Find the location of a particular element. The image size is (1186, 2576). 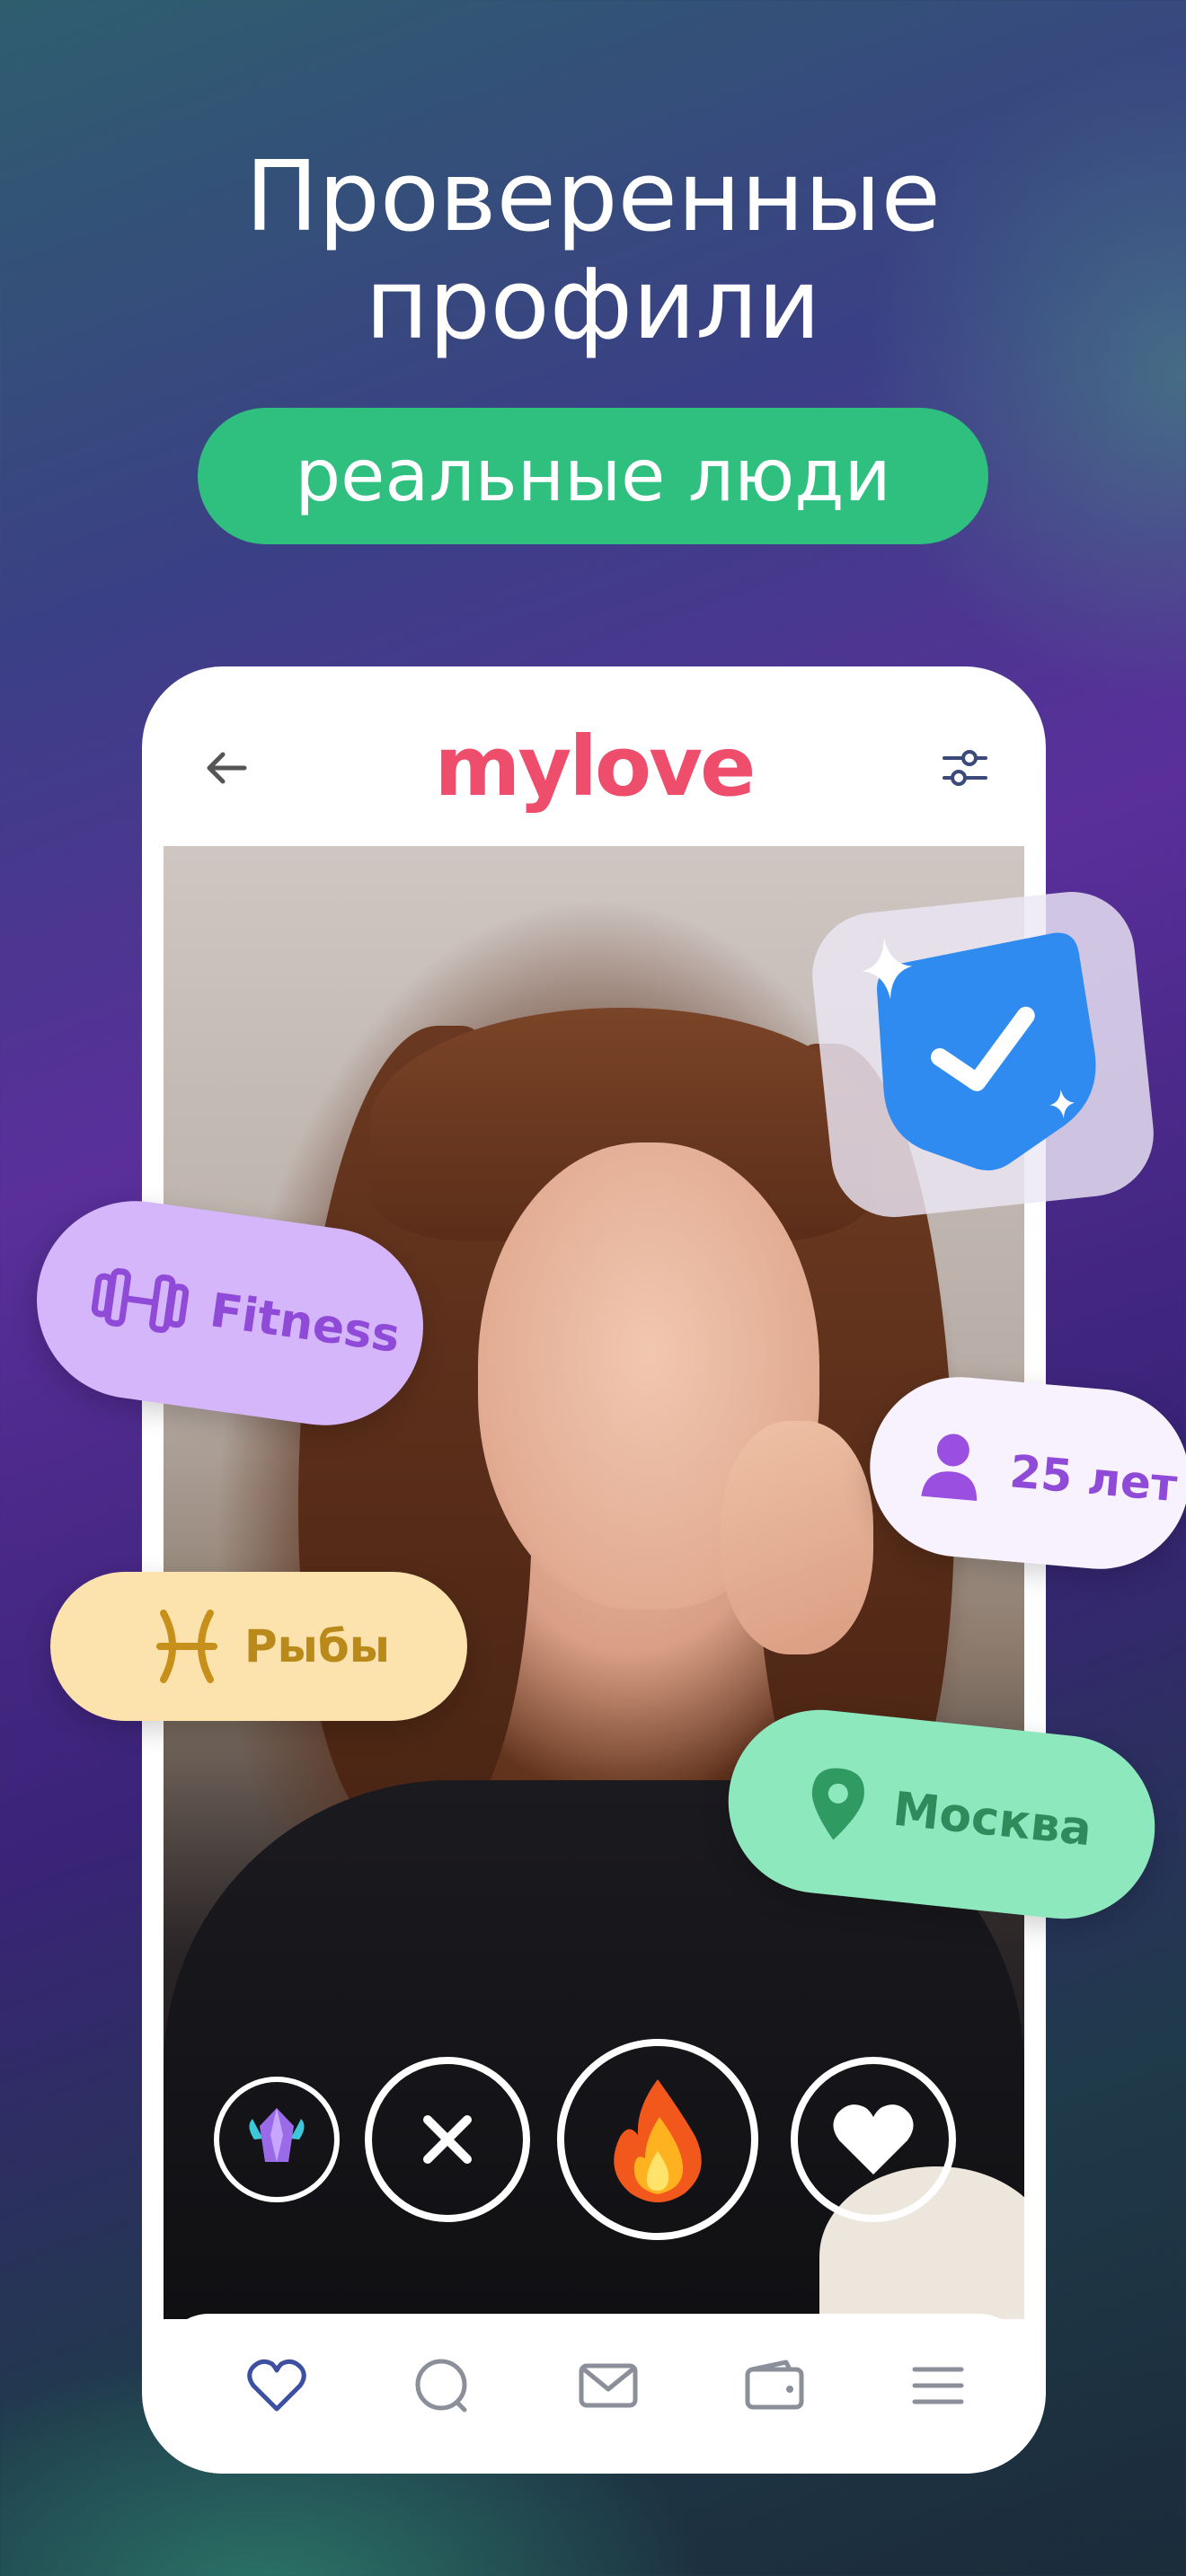

bottom-nav is located at coordinates (594, 2394).